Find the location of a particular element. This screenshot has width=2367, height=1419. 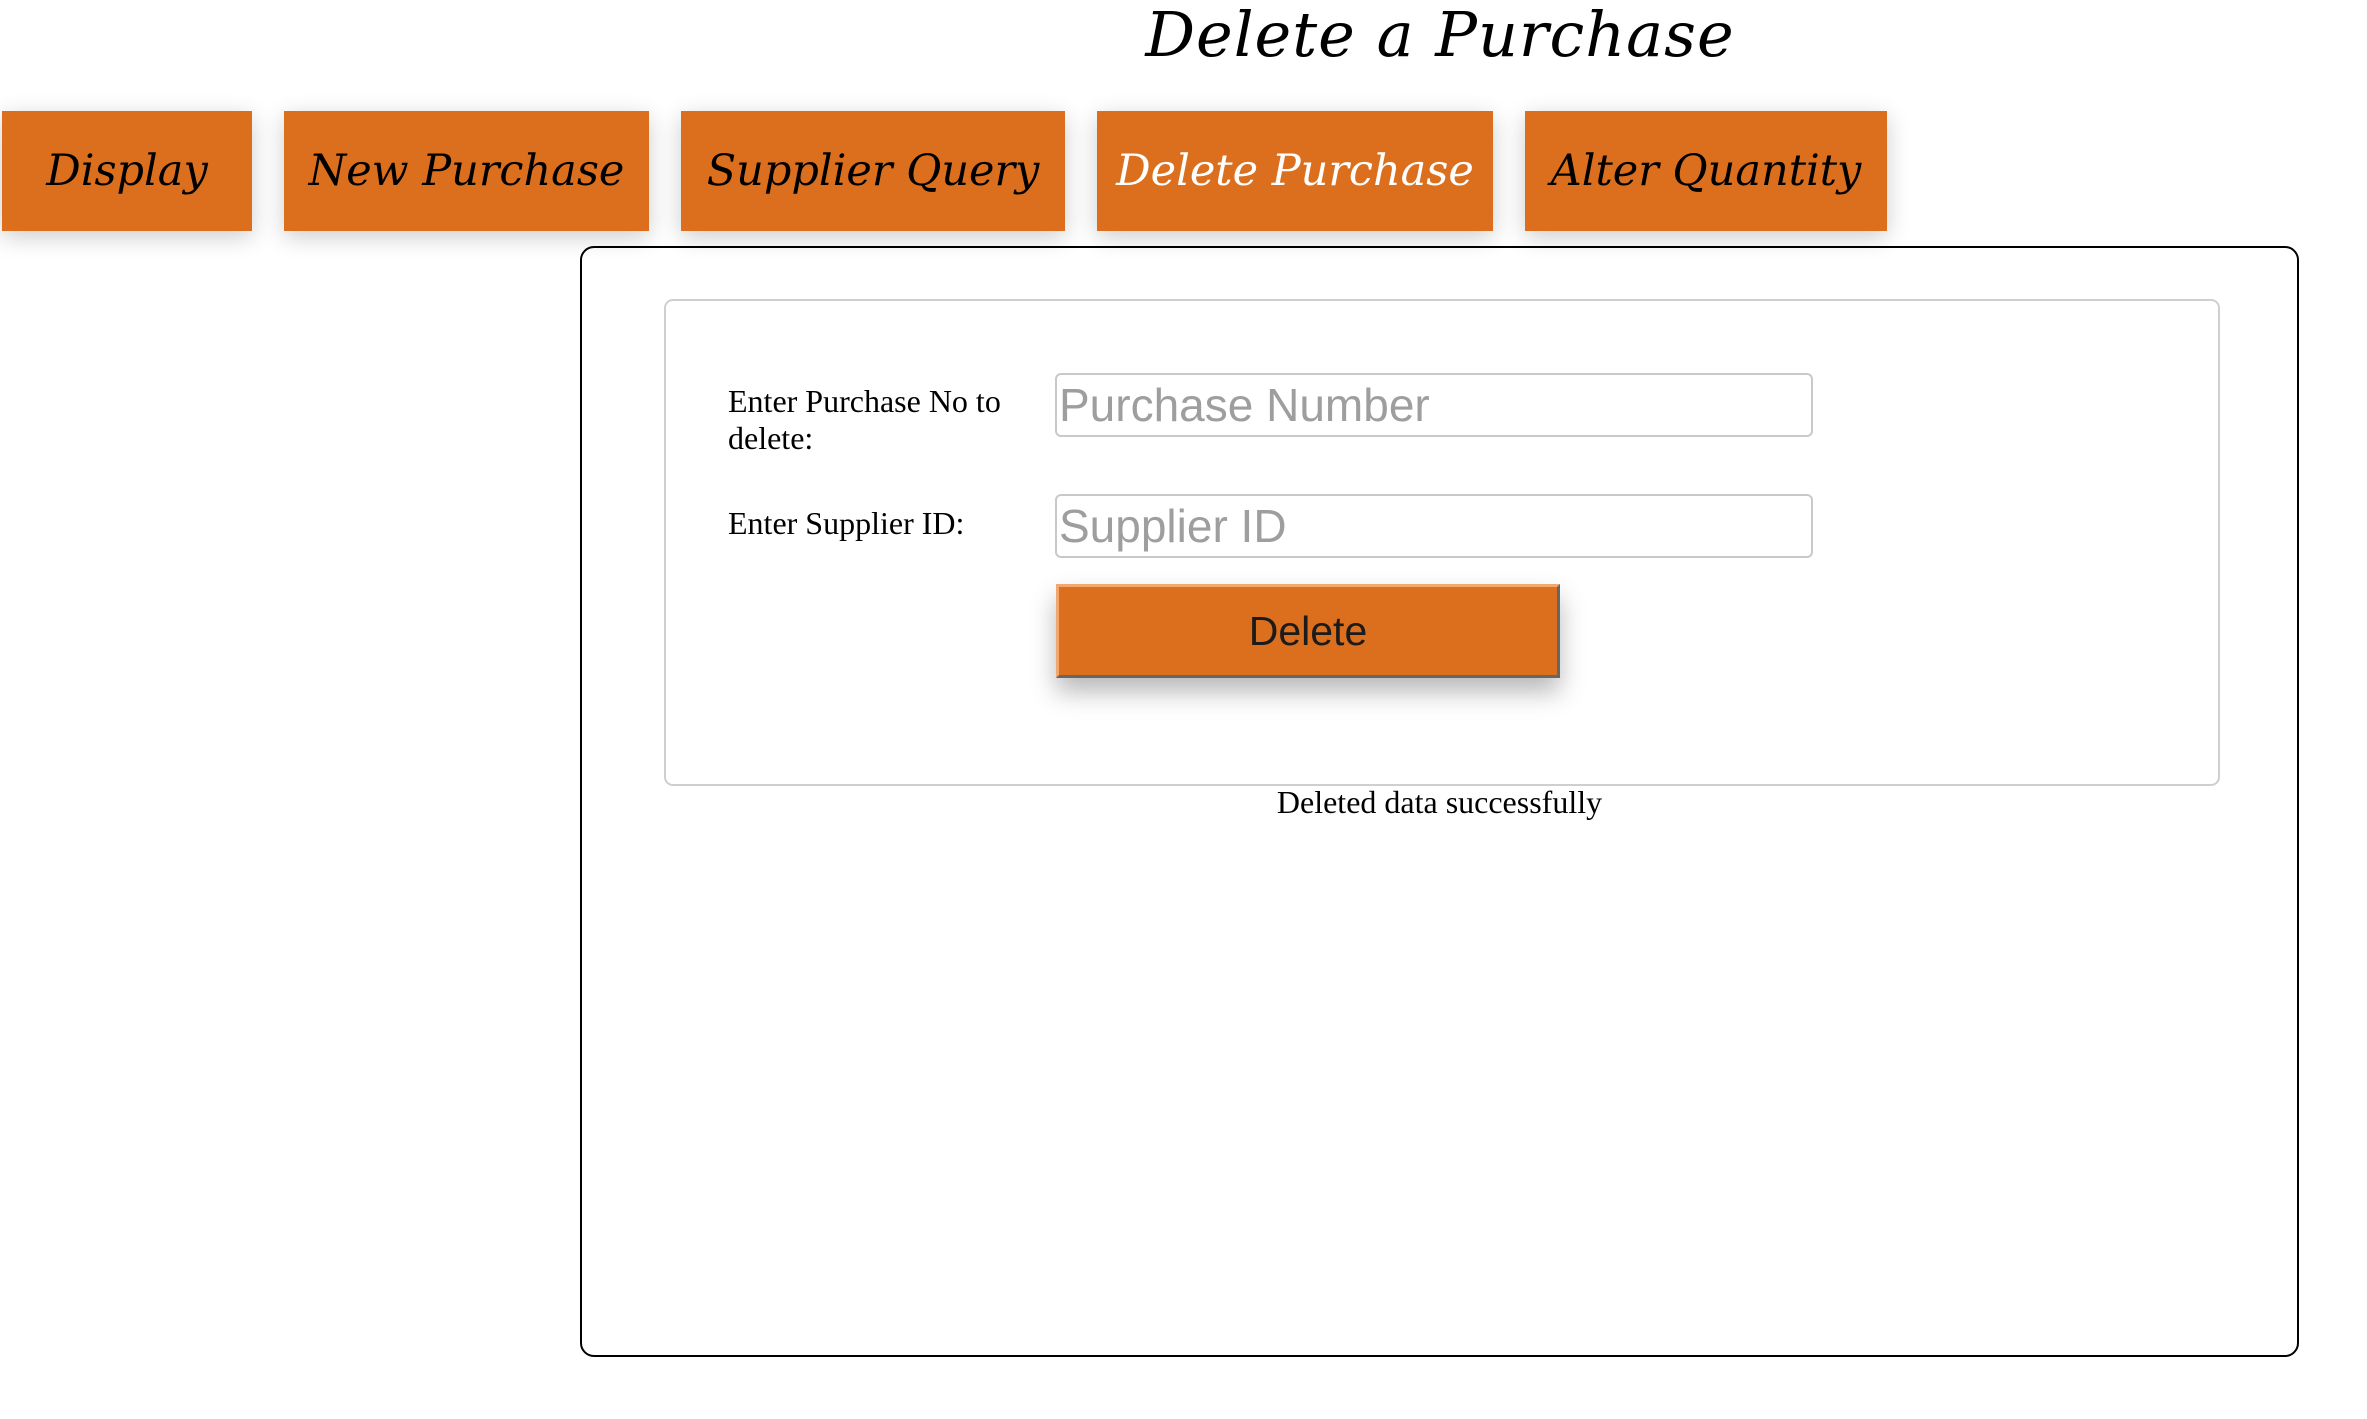

nav-item-label: Display is located at coordinates (127, 171).